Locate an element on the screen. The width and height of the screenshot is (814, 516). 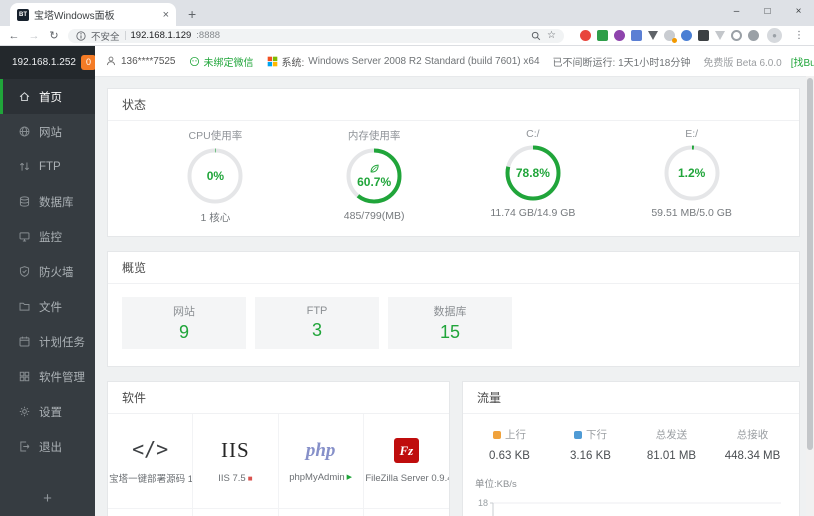
zoom-search-icon is located at coordinates (536, 36).